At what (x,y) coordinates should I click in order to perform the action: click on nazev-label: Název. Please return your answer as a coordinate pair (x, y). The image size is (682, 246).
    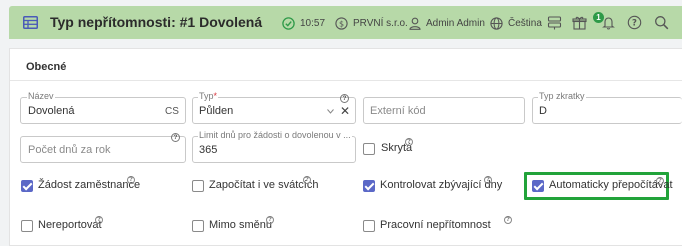
    Looking at the image, I should click on (41, 96).